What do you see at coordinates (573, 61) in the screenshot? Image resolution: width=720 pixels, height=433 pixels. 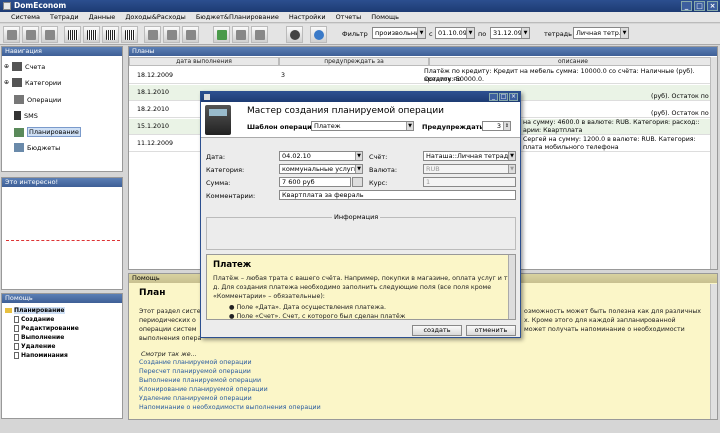 I see `column-description: описание` at bounding box center [573, 61].